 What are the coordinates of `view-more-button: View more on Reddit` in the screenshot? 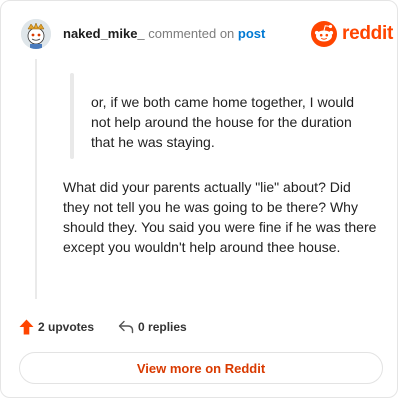 It's located at (201, 368).